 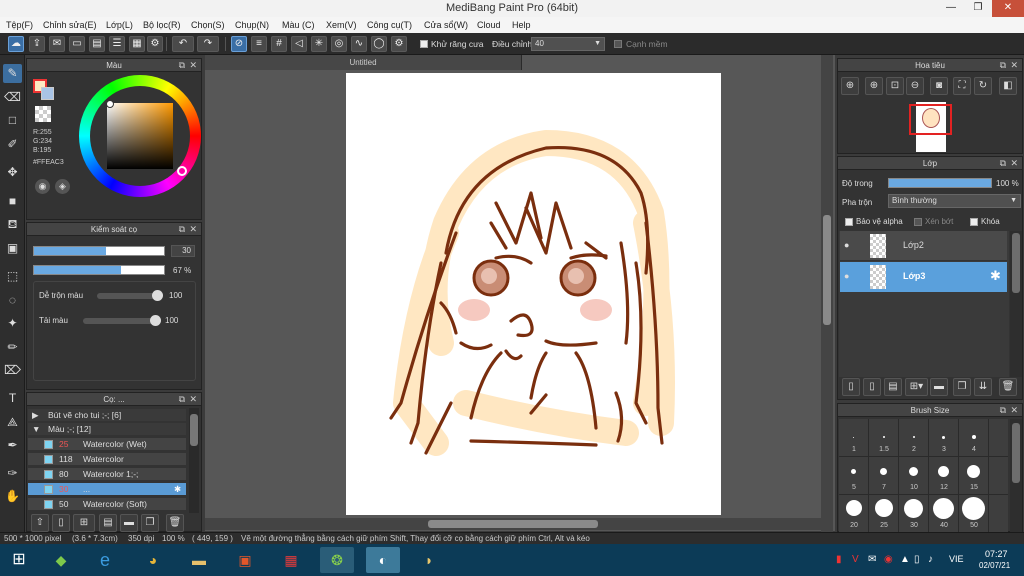 What do you see at coordinates (47, 93) in the screenshot?
I see `secondary-color-swatch` at bounding box center [47, 93].